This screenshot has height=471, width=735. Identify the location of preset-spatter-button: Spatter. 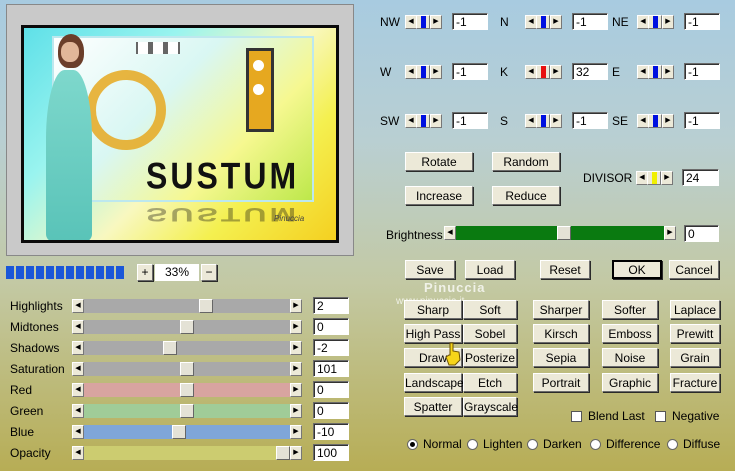
(433, 406).